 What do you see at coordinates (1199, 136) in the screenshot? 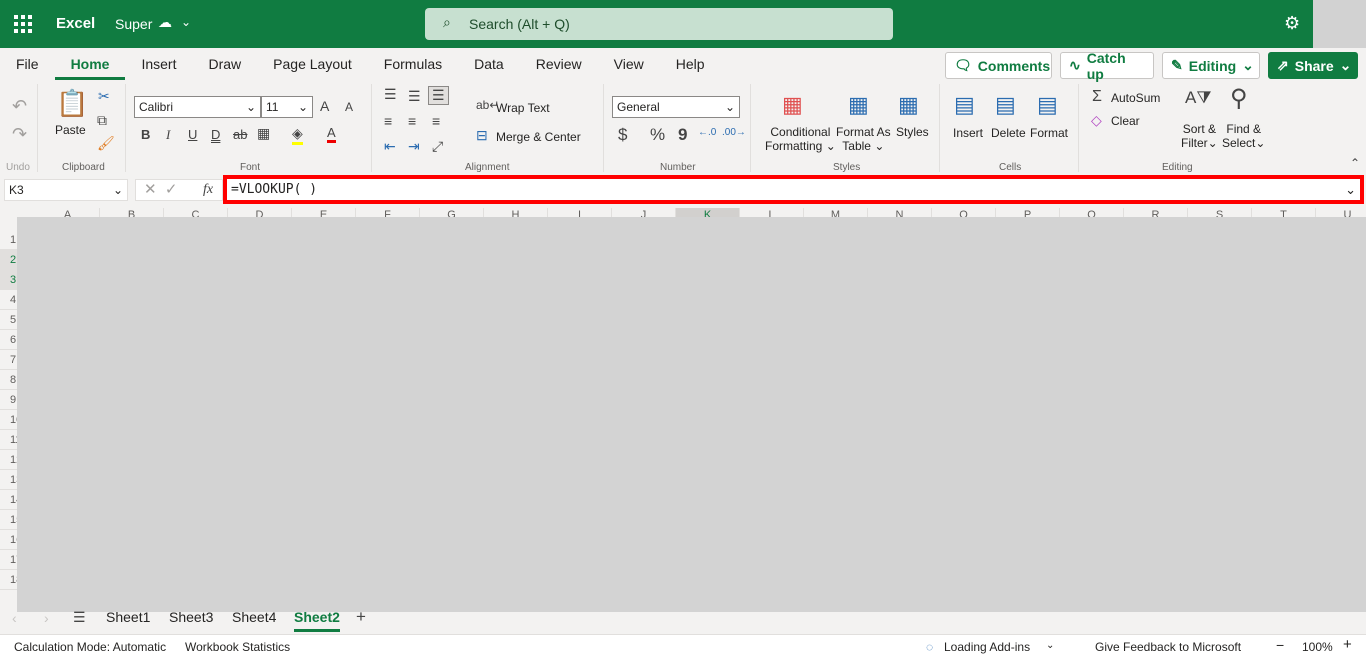
I see `sort-filter-button: Sort & Filter⌄` at bounding box center [1199, 136].